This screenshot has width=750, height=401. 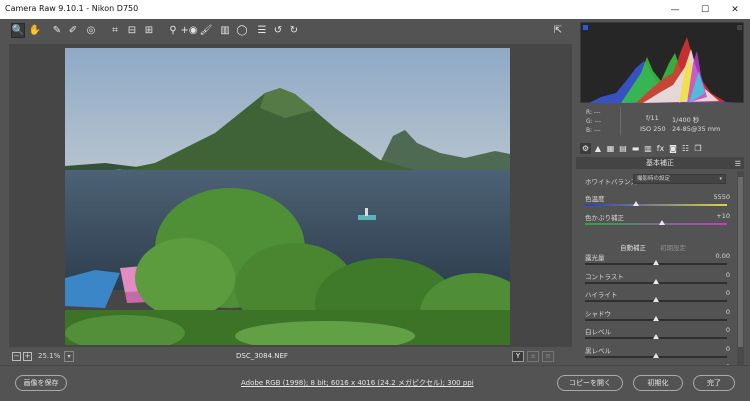 I want to click on info-divider, so click(x=620, y=121).